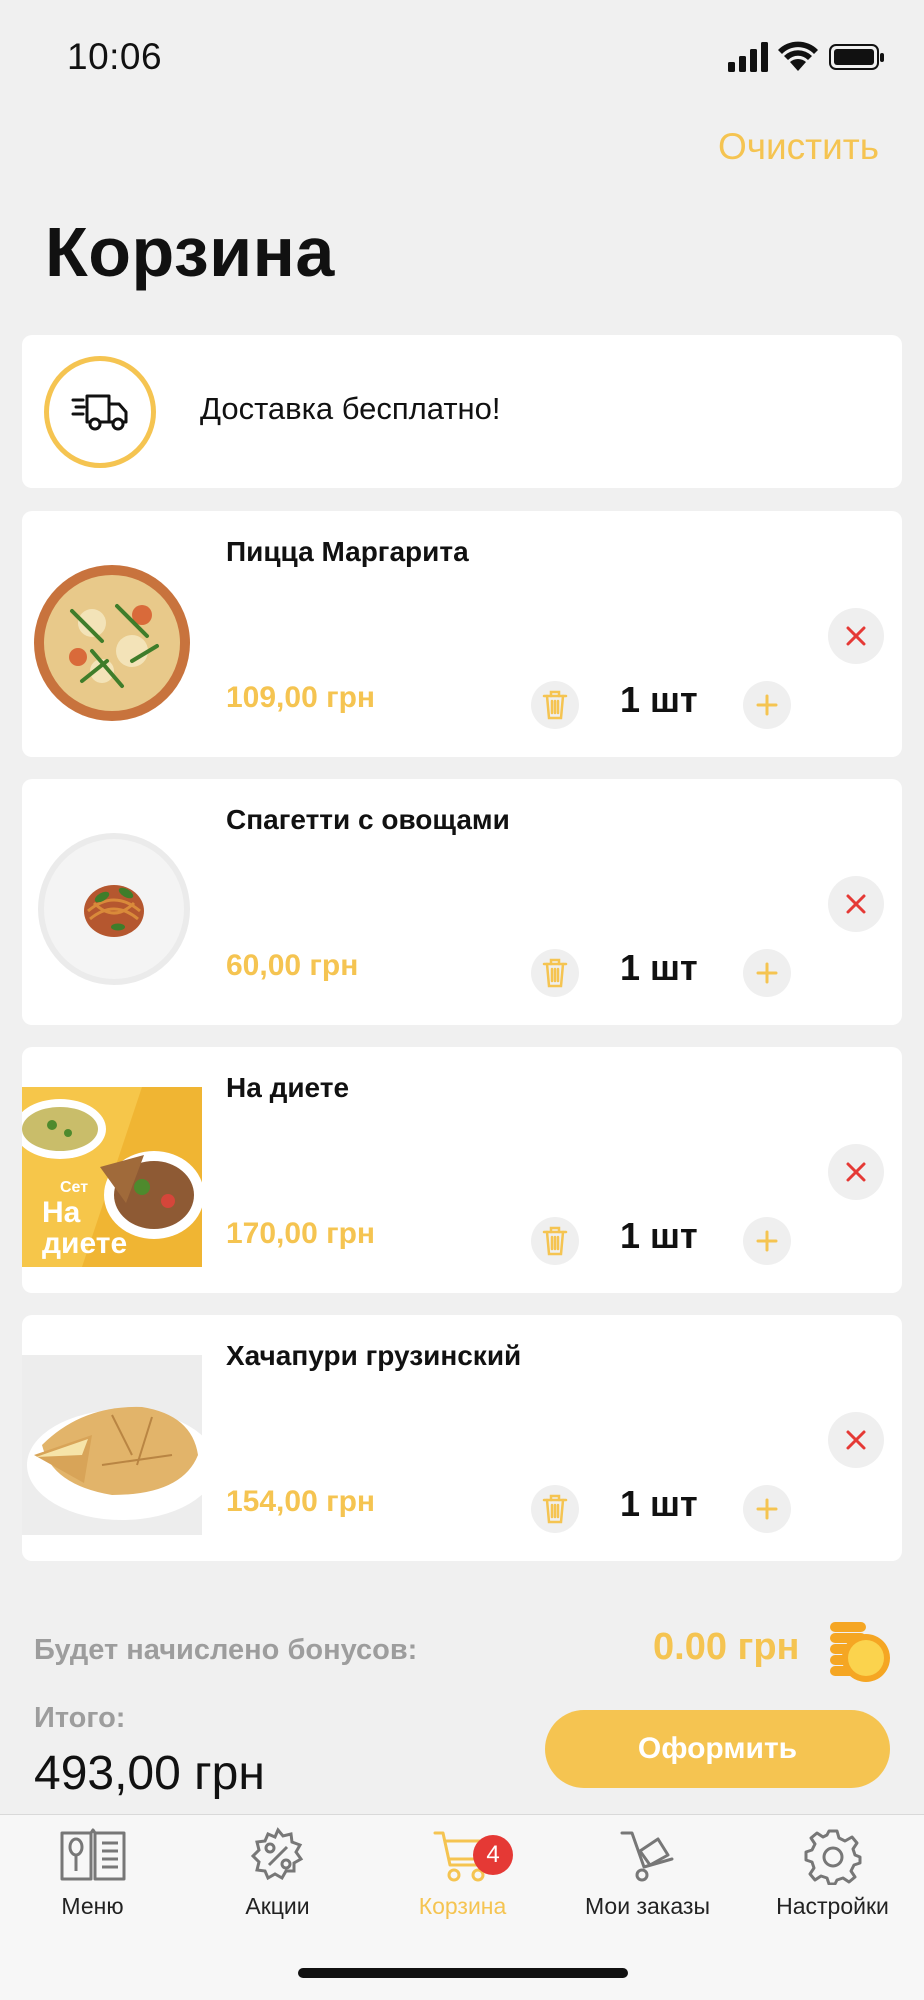  What do you see at coordinates (74, 1187) in the screenshot?
I see `diet-image-caption-small: Сет` at bounding box center [74, 1187].